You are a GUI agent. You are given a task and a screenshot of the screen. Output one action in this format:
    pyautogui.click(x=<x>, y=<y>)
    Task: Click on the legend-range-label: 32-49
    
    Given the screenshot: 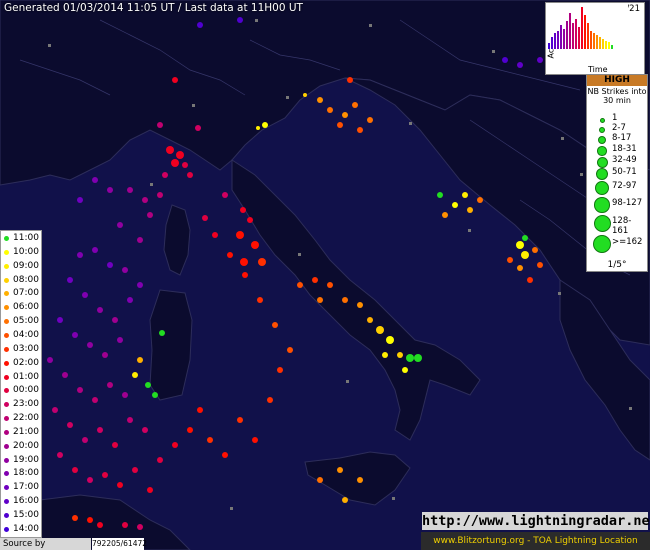 What is the action you would take?
    pyautogui.click(x=624, y=160)
    